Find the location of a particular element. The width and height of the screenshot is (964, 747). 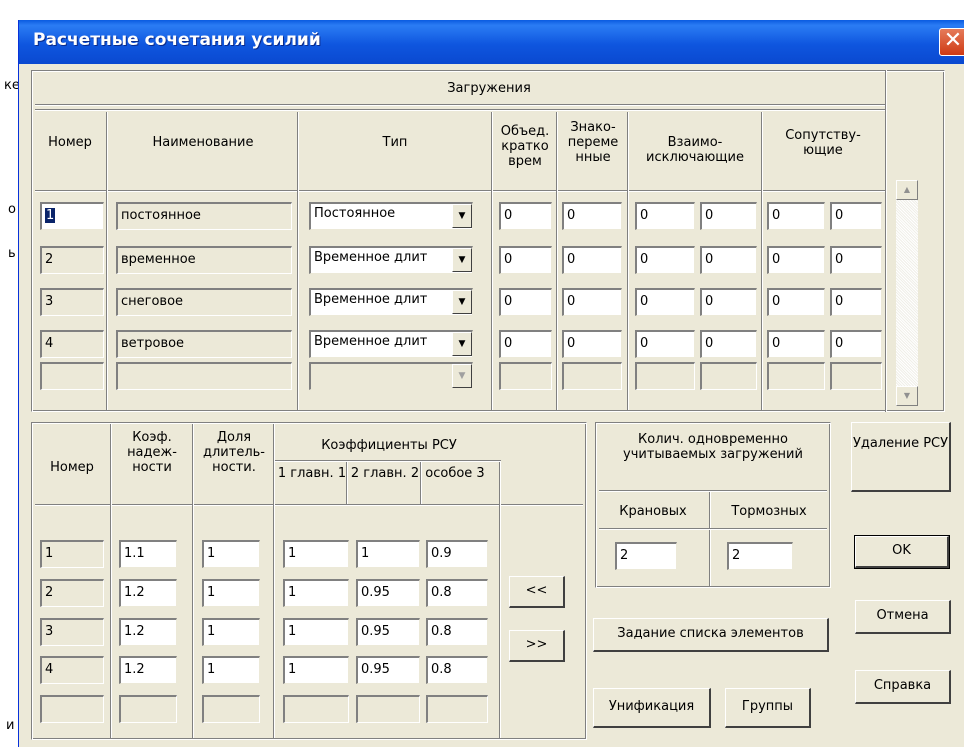

coef-number-empty is located at coordinates (72, 709).